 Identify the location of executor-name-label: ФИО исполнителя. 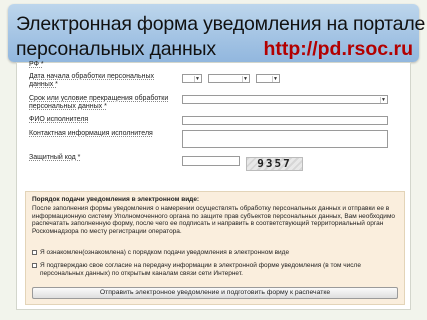
(59, 119).